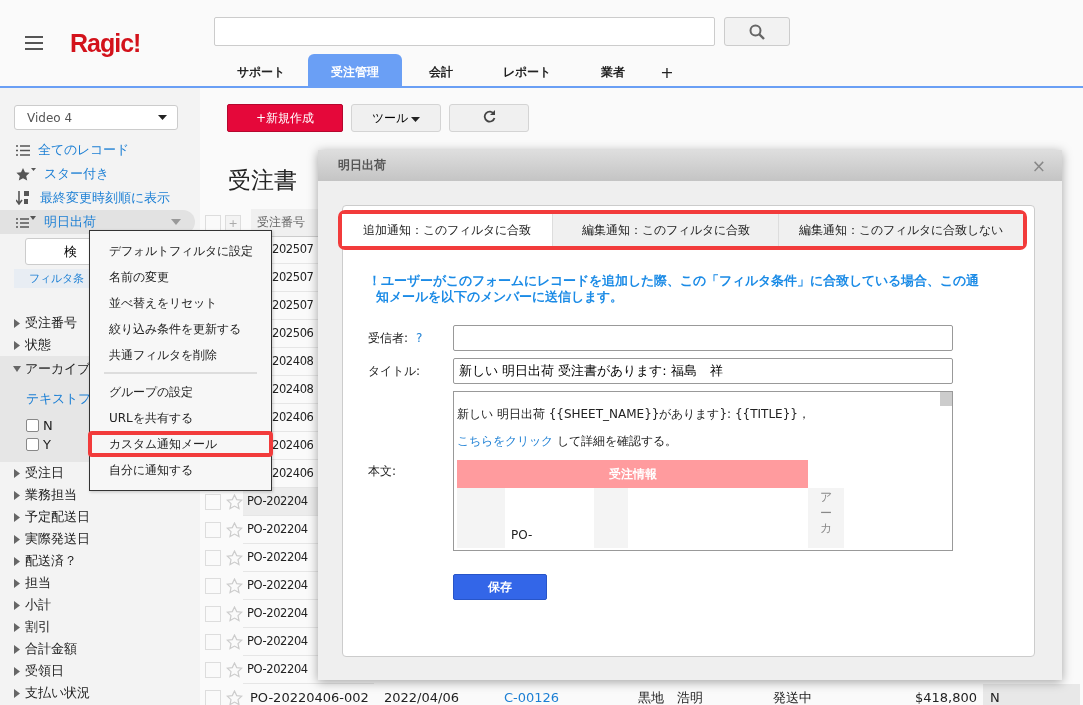 Image resolution: width=1083 pixels, height=705 pixels. Describe the element at coordinates (437, 694) in the screenshot. I see `table-cell: 2022/04/06` at that location.